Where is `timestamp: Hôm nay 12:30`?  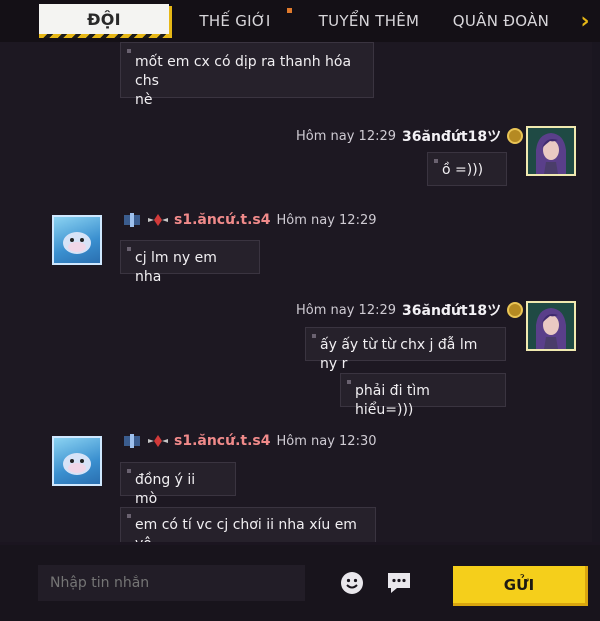 timestamp: Hôm nay 12:30 is located at coordinates (326, 441).